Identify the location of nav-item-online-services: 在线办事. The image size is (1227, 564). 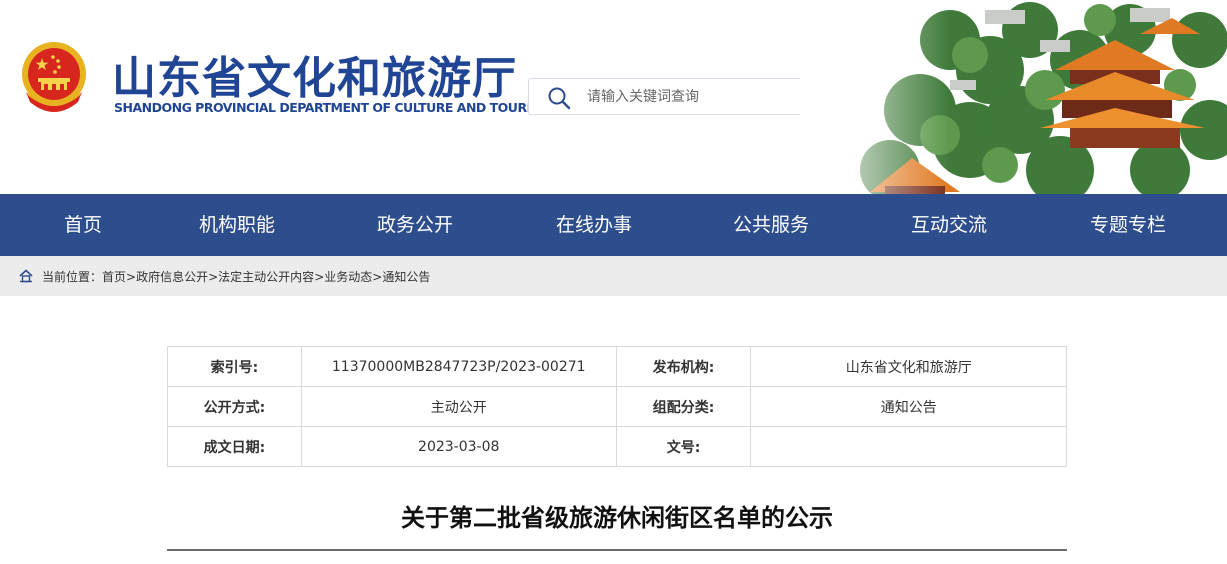
(594, 225).